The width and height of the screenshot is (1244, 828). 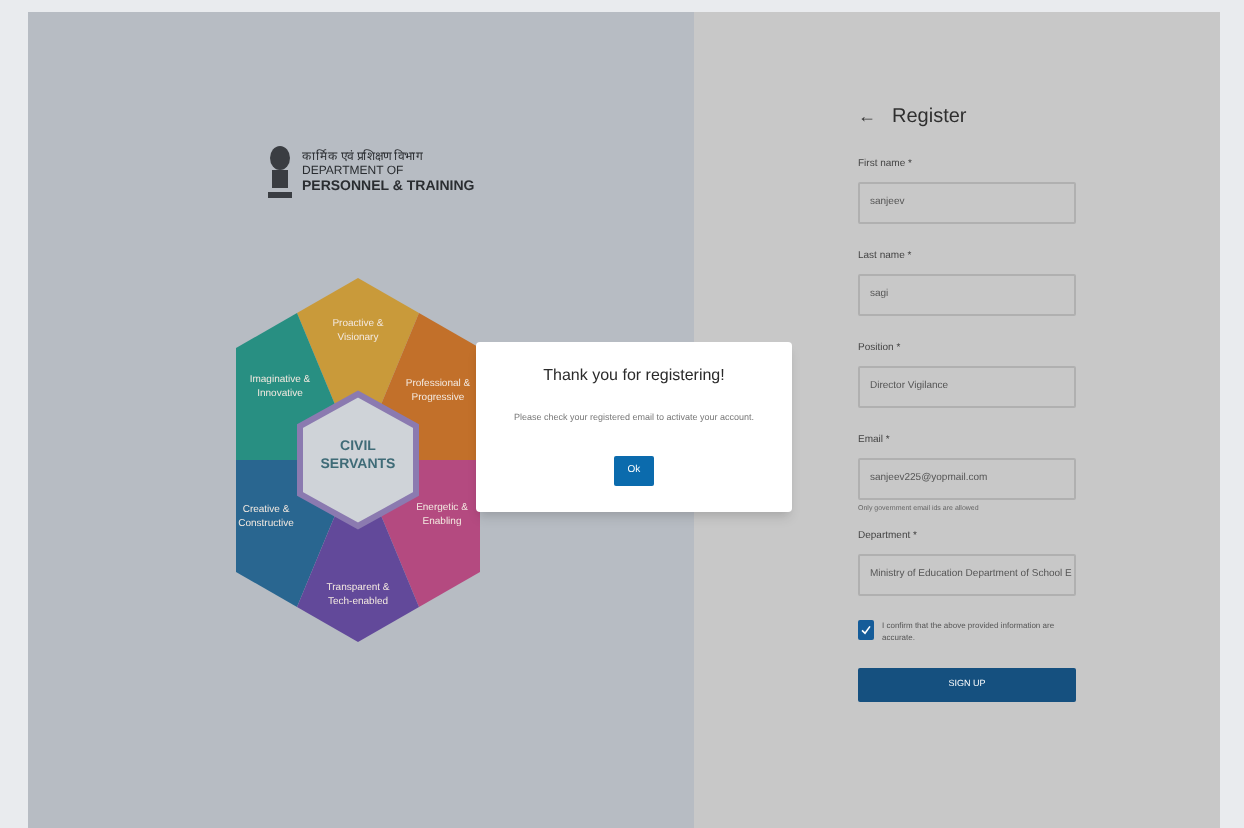 I want to click on dialog-title: Thank you for registering!, so click(x=634, y=376).